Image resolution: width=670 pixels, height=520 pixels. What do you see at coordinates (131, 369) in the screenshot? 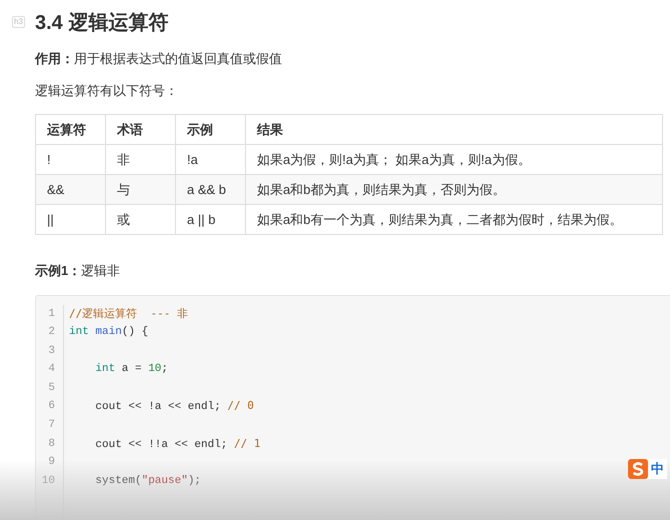
I see `code-line: int a = 10;` at bounding box center [131, 369].